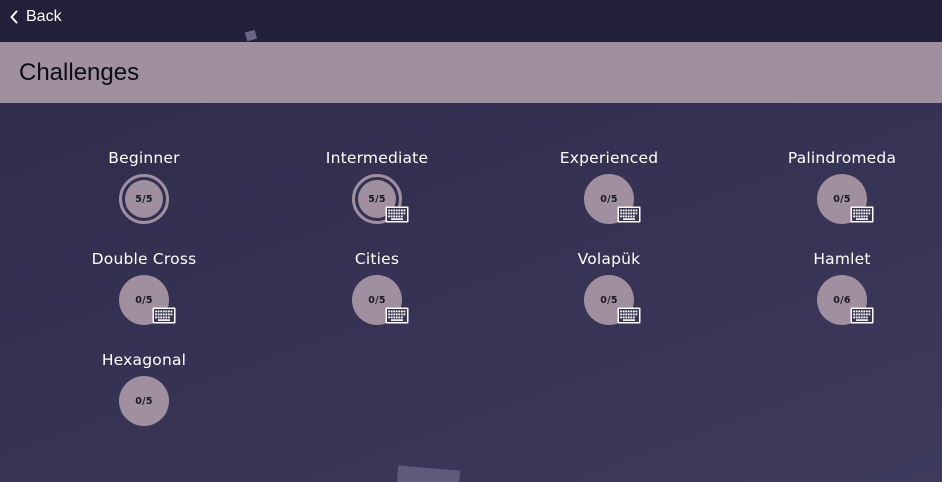 The image size is (942, 482). I want to click on challenge-card-palindromeda: Palindromeda 0/5, so click(842, 193).